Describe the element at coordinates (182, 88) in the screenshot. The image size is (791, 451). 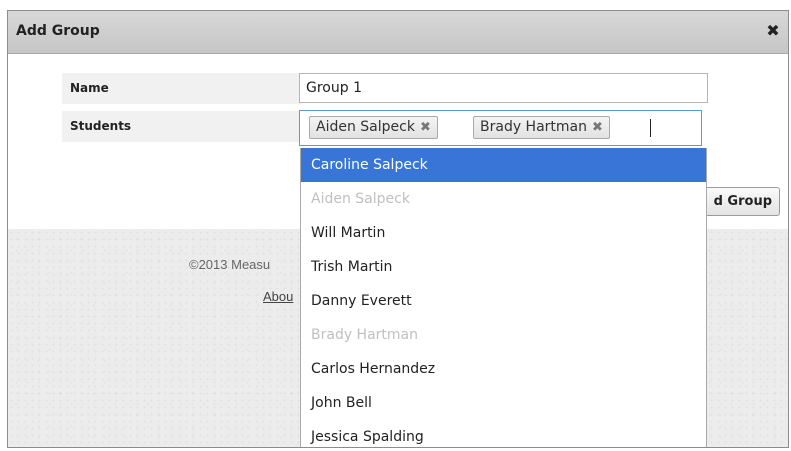
I see `name-label: Name` at that location.